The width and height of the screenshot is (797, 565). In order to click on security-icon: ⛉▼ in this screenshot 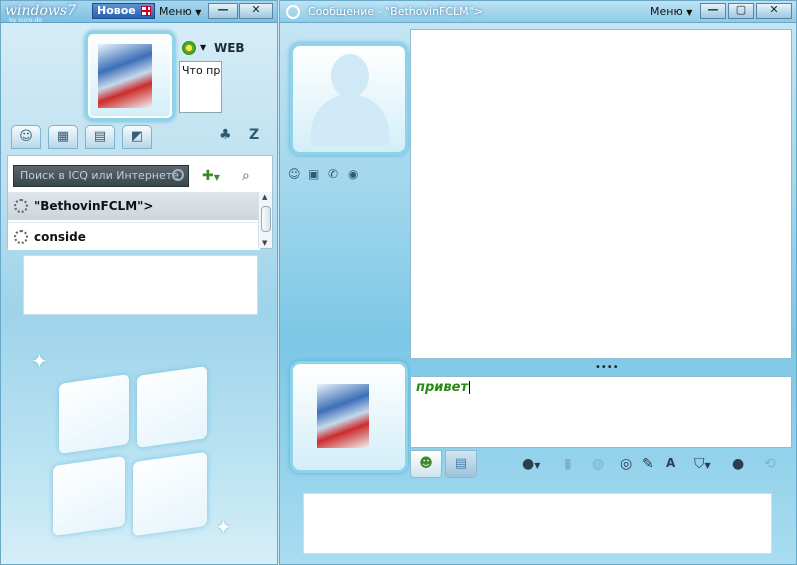, I will do `click(702, 464)`.